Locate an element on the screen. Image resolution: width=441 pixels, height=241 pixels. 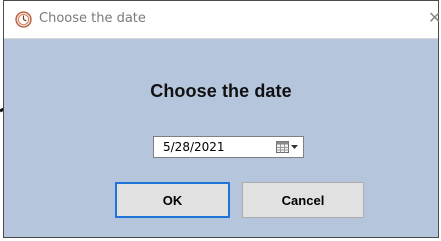
clock-icon is located at coordinates (23, 19).